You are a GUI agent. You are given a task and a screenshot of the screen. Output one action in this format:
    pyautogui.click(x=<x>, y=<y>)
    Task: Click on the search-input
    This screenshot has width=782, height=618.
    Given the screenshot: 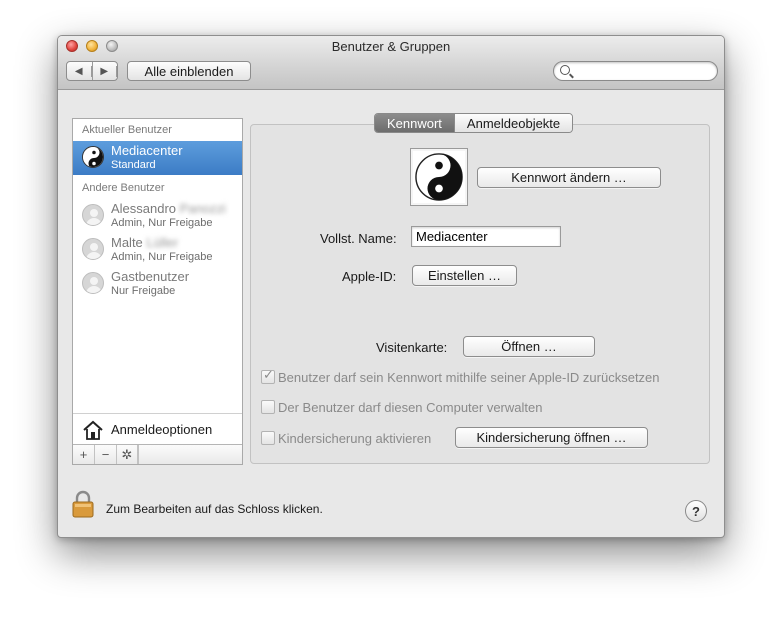 What is the action you would take?
    pyautogui.click(x=643, y=71)
    